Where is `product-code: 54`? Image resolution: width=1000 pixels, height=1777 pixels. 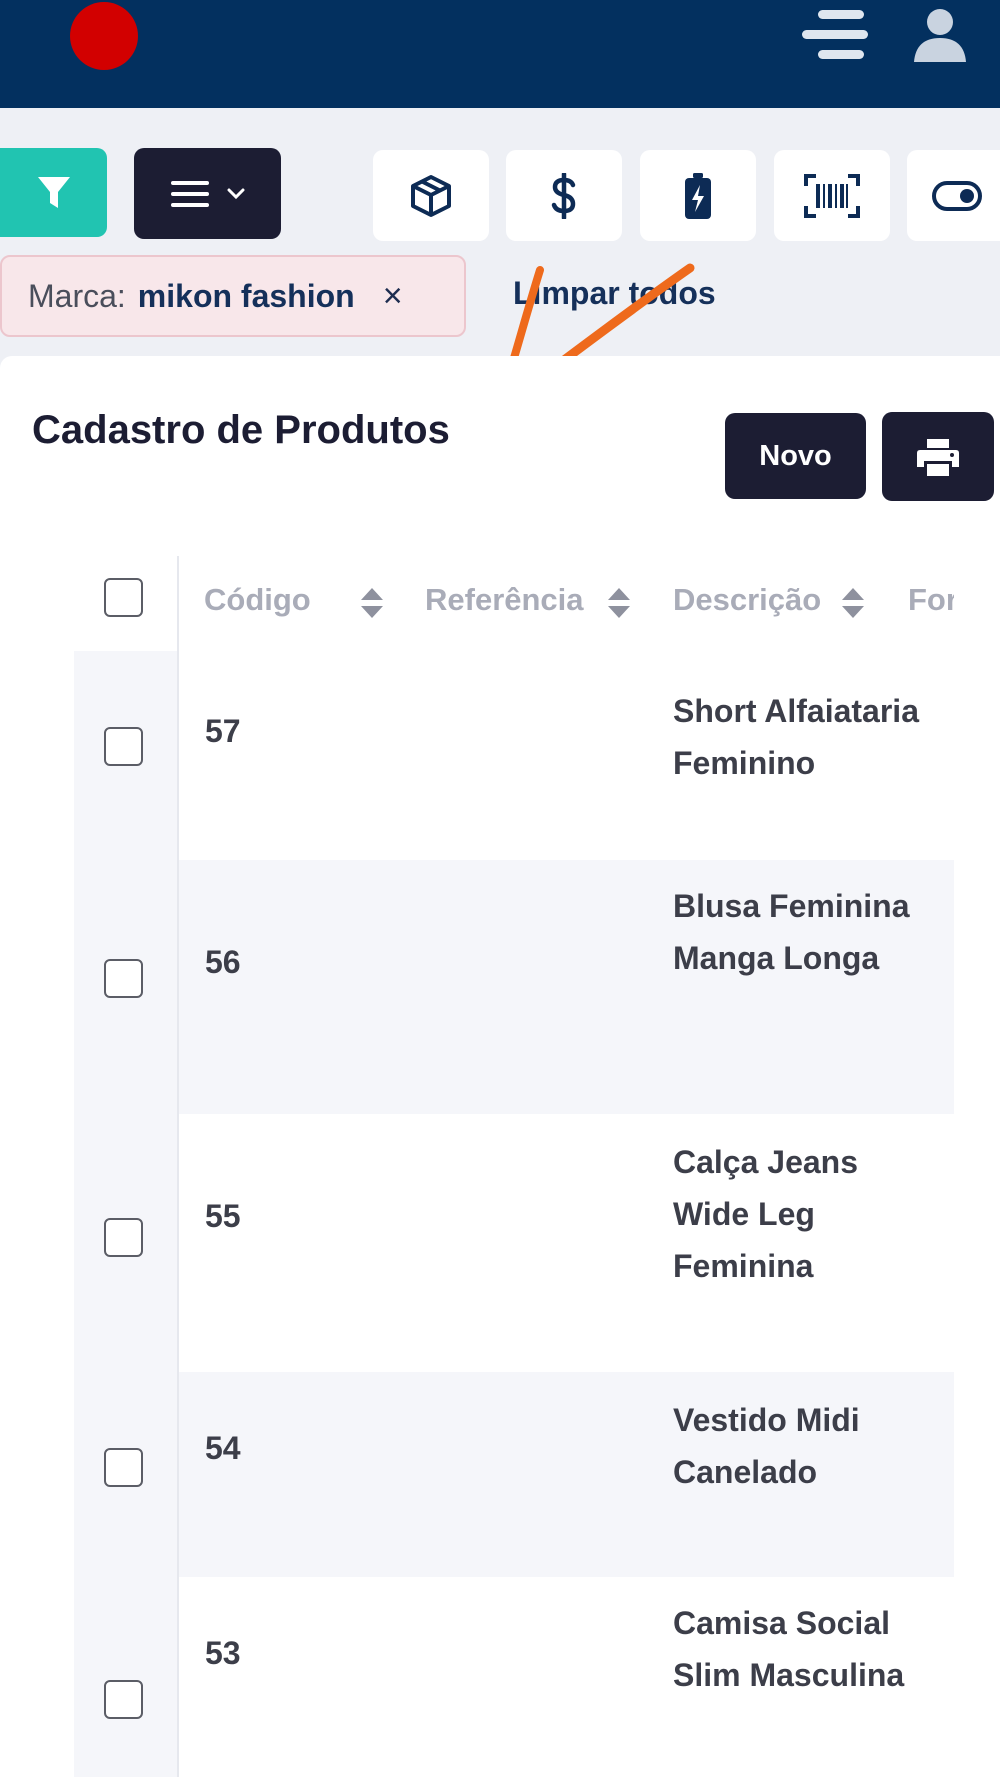 product-code: 54 is located at coordinates (223, 1448).